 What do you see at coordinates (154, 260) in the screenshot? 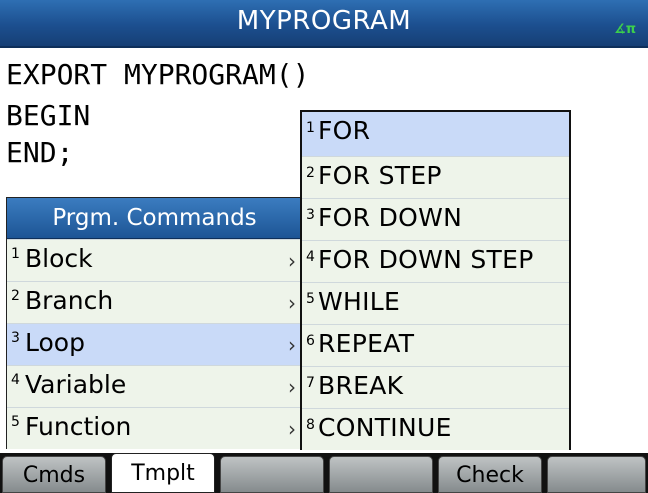
I see `menu-item-block: 1 Block ›` at bounding box center [154, 260].